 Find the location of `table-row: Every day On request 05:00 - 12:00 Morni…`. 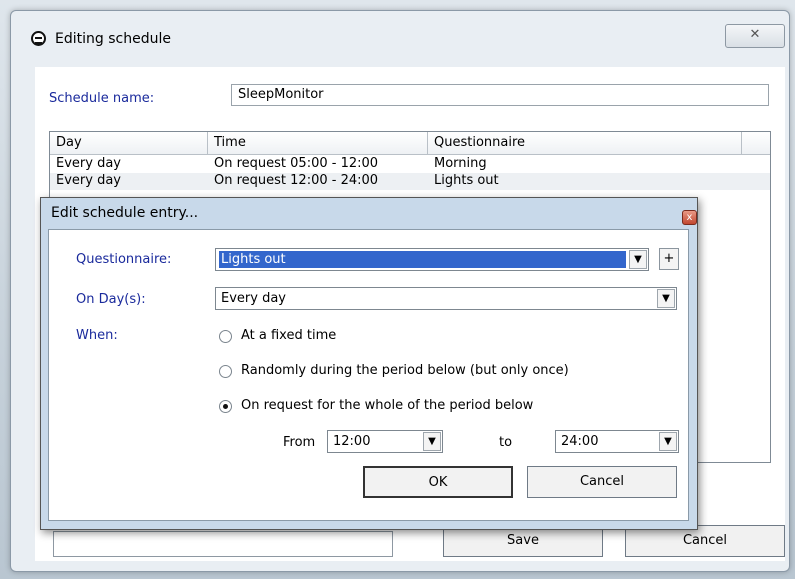

table-row: Every day On request 05:00 - 12:00 Morni… is located at coordinates (410, 164).